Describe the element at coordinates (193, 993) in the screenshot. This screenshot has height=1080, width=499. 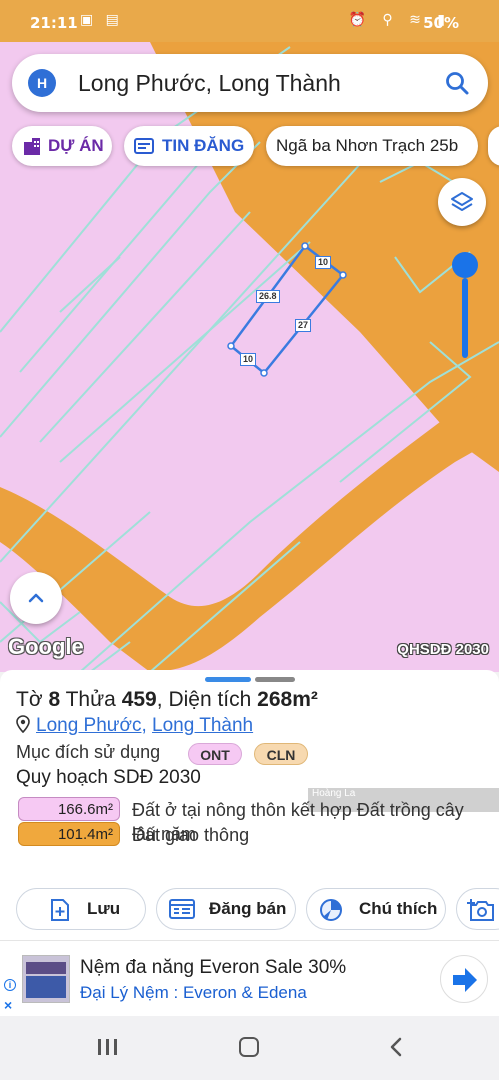
I see `ad-subtitle: Đại Lý Nệm : Everon & Edena` at that location.